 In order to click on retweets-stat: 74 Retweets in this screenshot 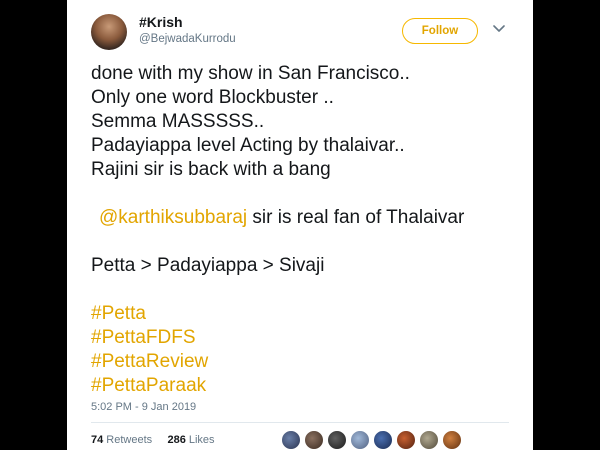, I will do `click(121, 440)`.